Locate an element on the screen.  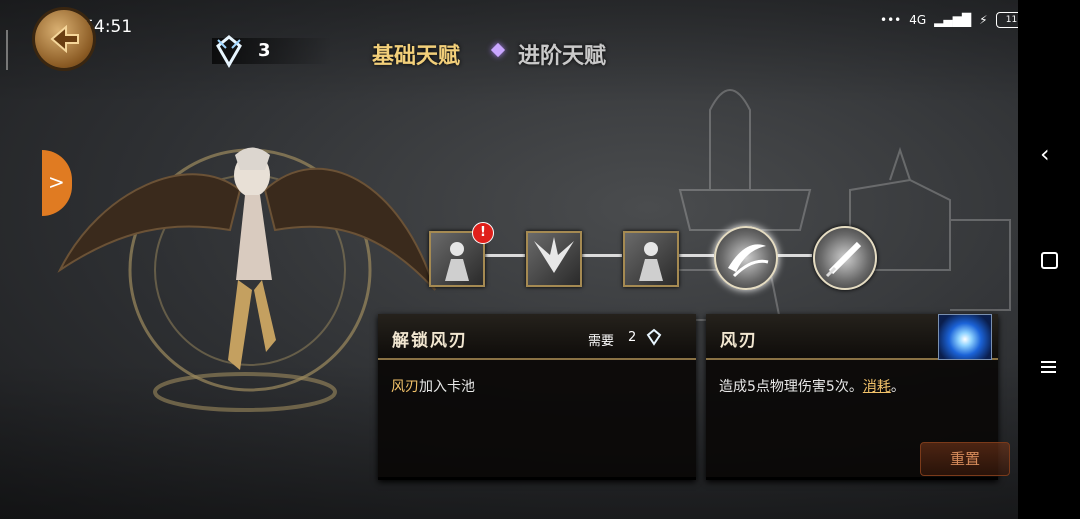
currency-value: 3 is located at coordinates (264, 50).